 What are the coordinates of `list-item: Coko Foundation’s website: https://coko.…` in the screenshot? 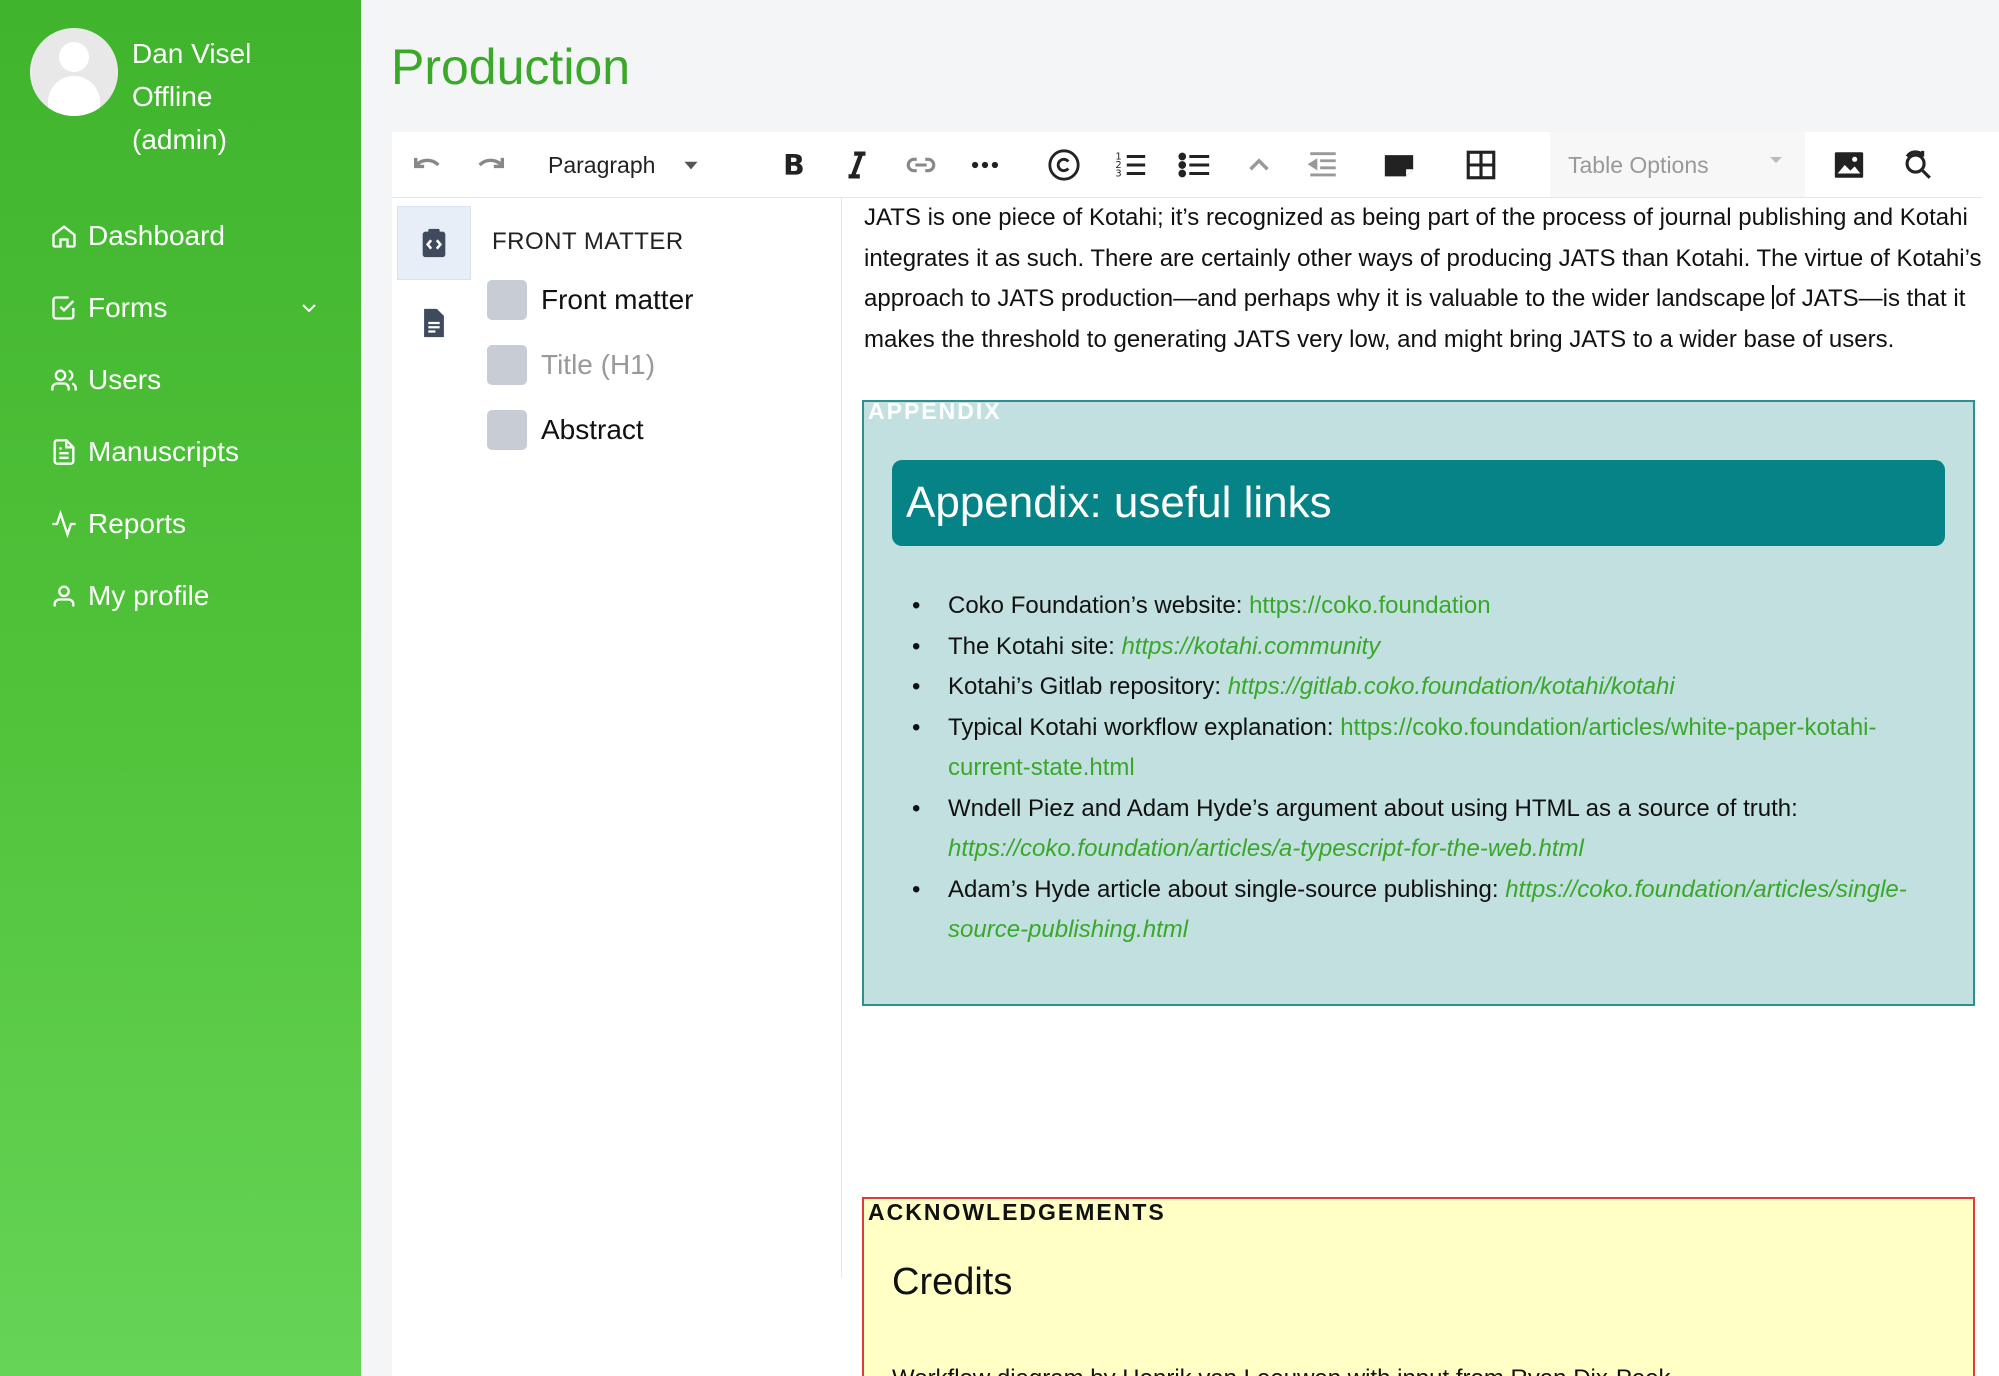 It's located at (1430, 606).